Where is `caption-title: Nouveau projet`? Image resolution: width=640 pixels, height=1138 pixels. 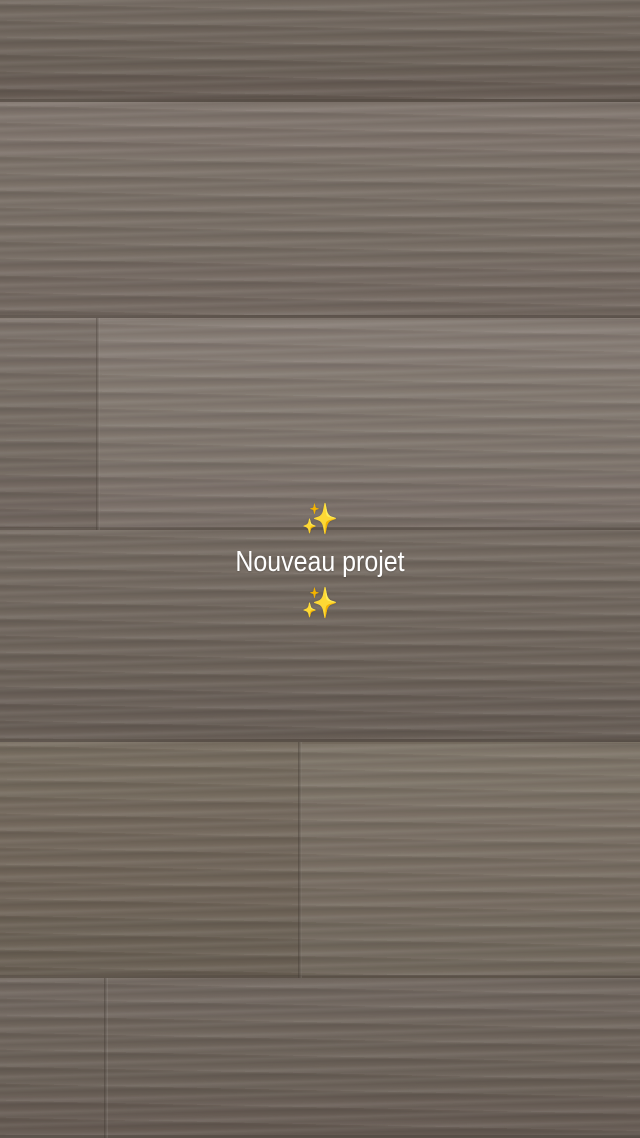
caption-title: Nouveau projet is located at coordinates (320, 562).